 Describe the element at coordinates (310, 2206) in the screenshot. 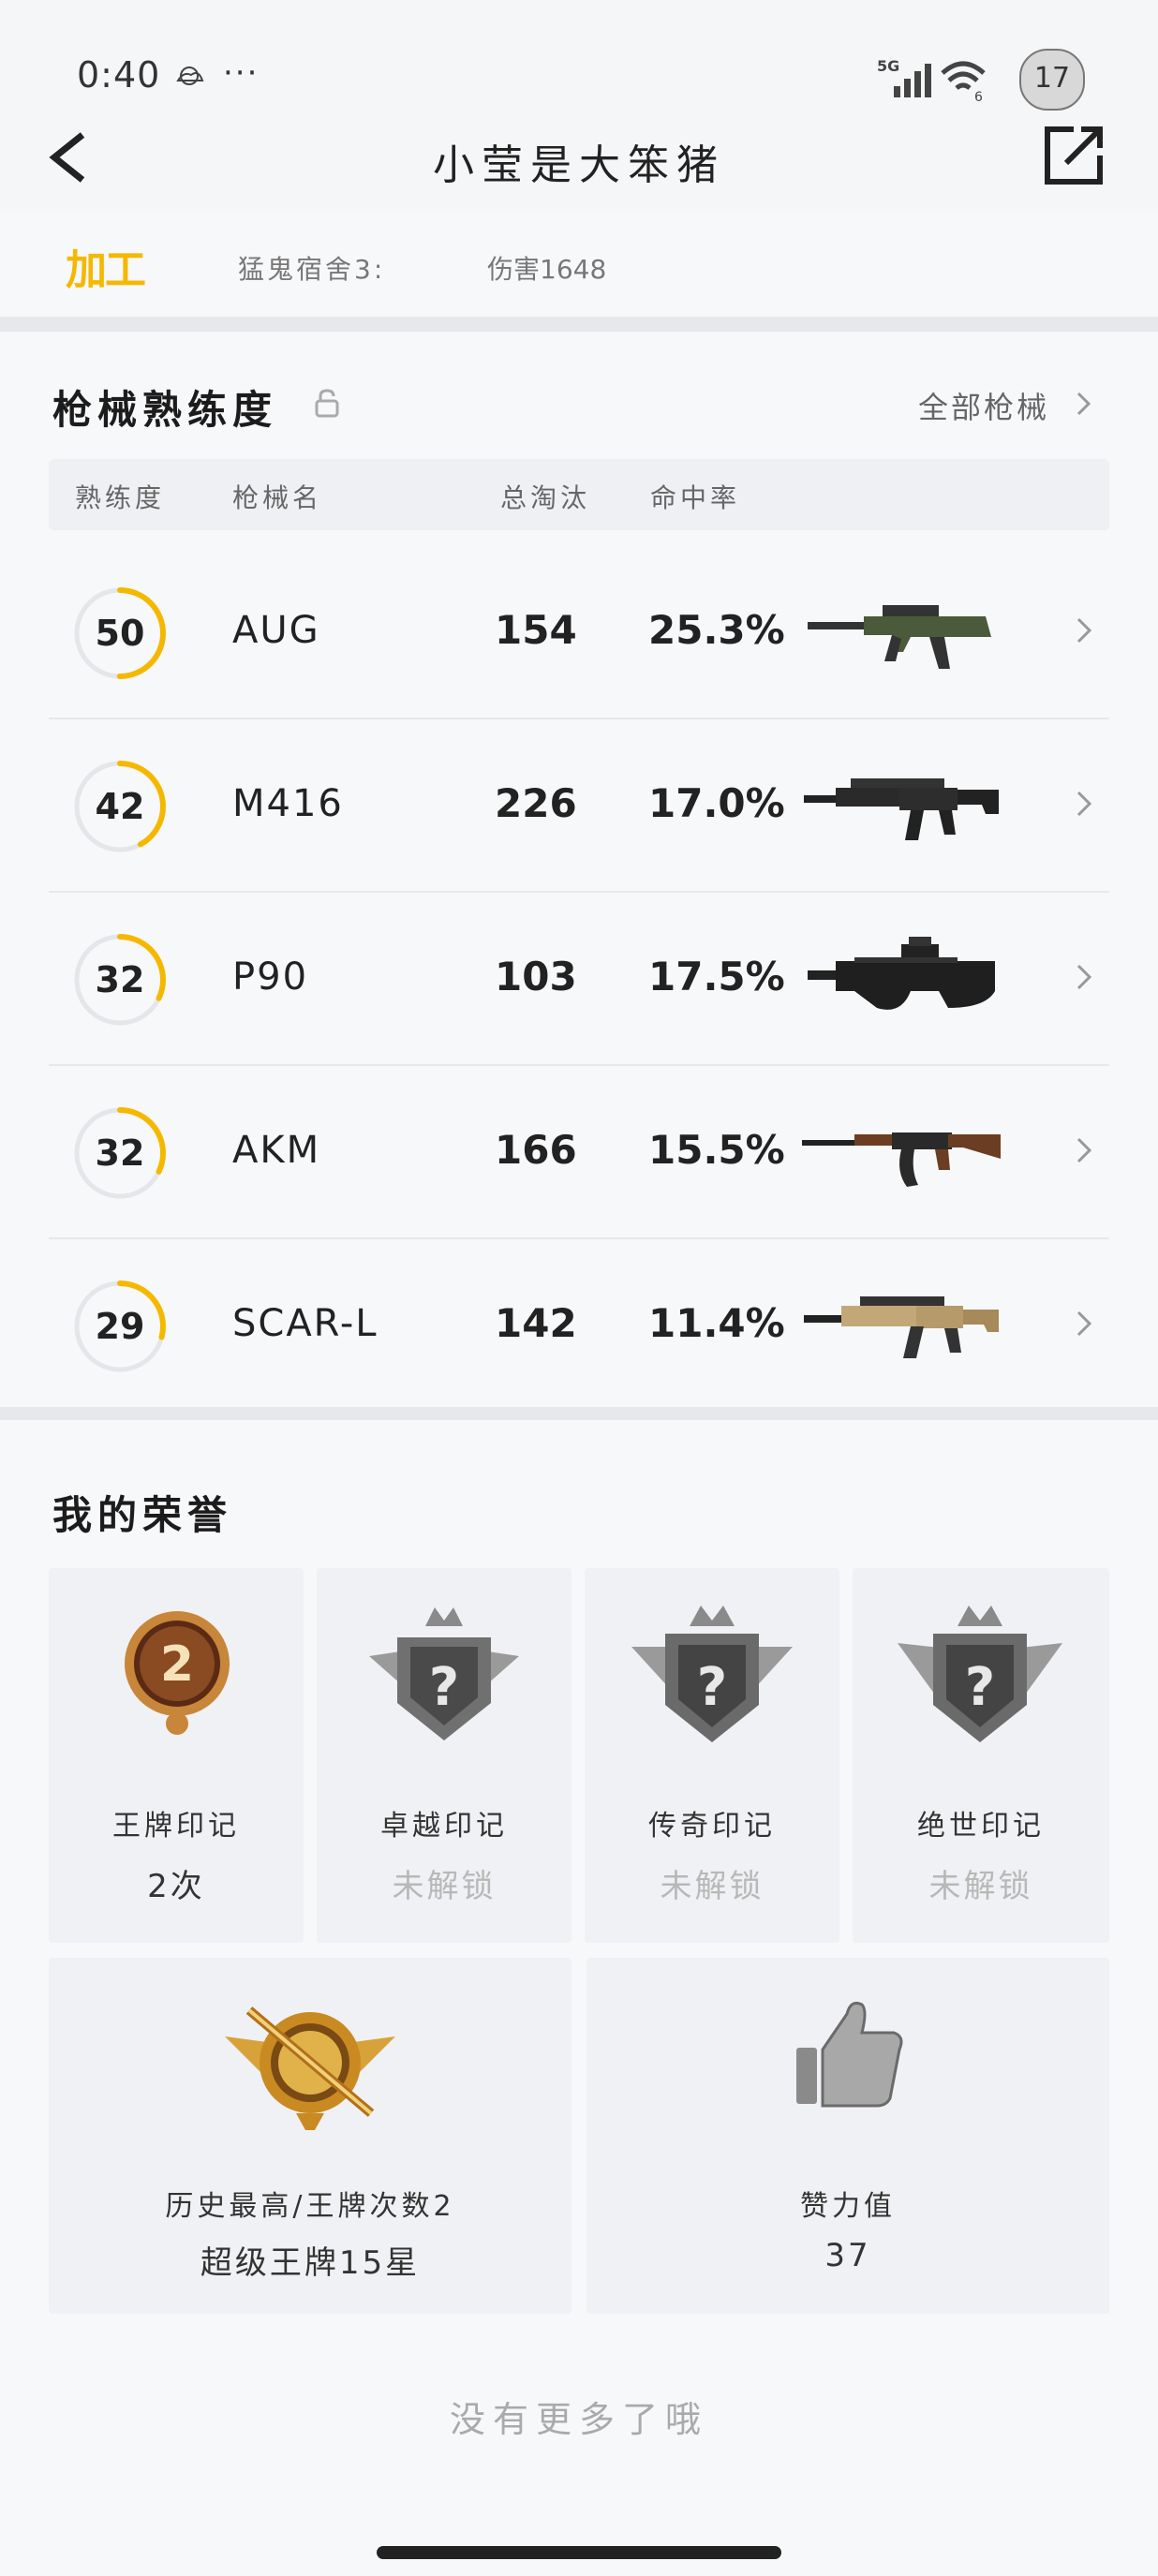

I see `best-rank-label: 历史最高/王牌次数2` at that location.